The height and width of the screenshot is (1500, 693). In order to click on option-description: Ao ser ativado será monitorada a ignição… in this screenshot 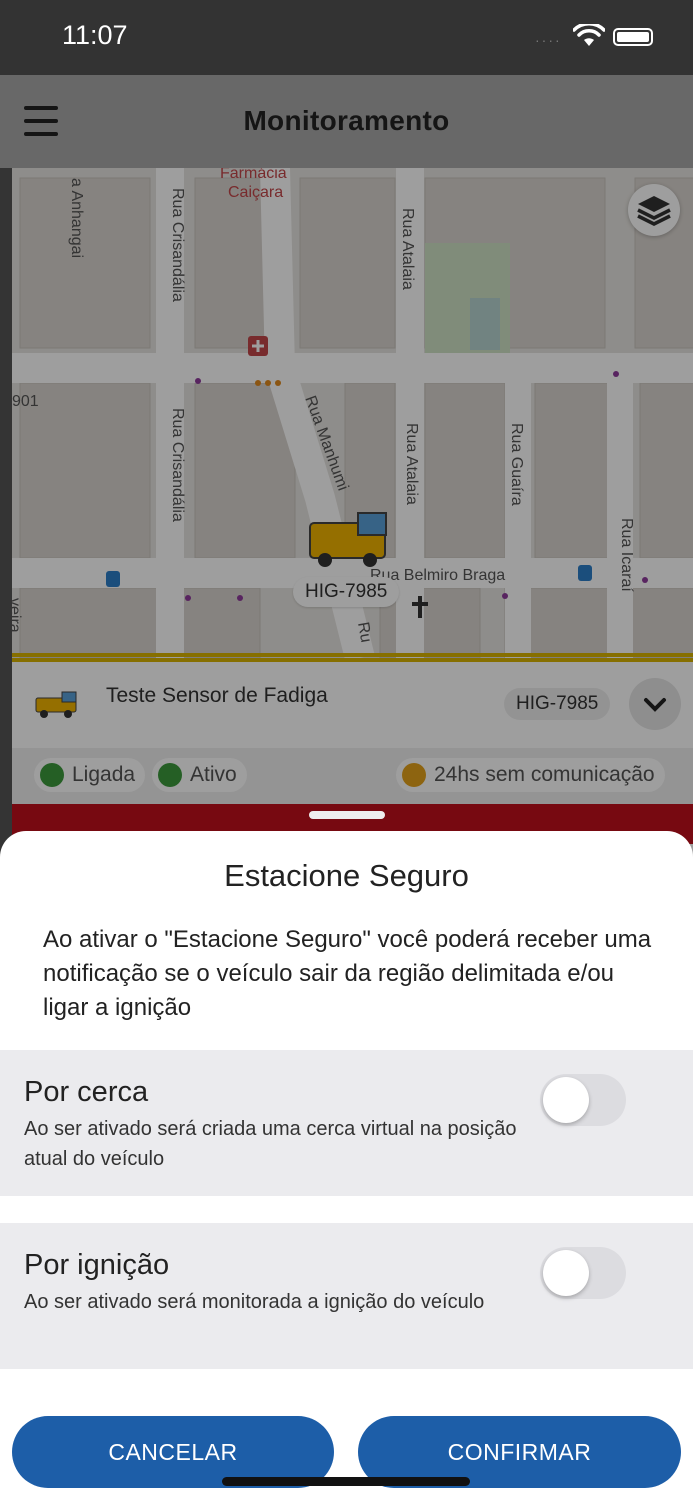, I will do `click(254, 1302)`.